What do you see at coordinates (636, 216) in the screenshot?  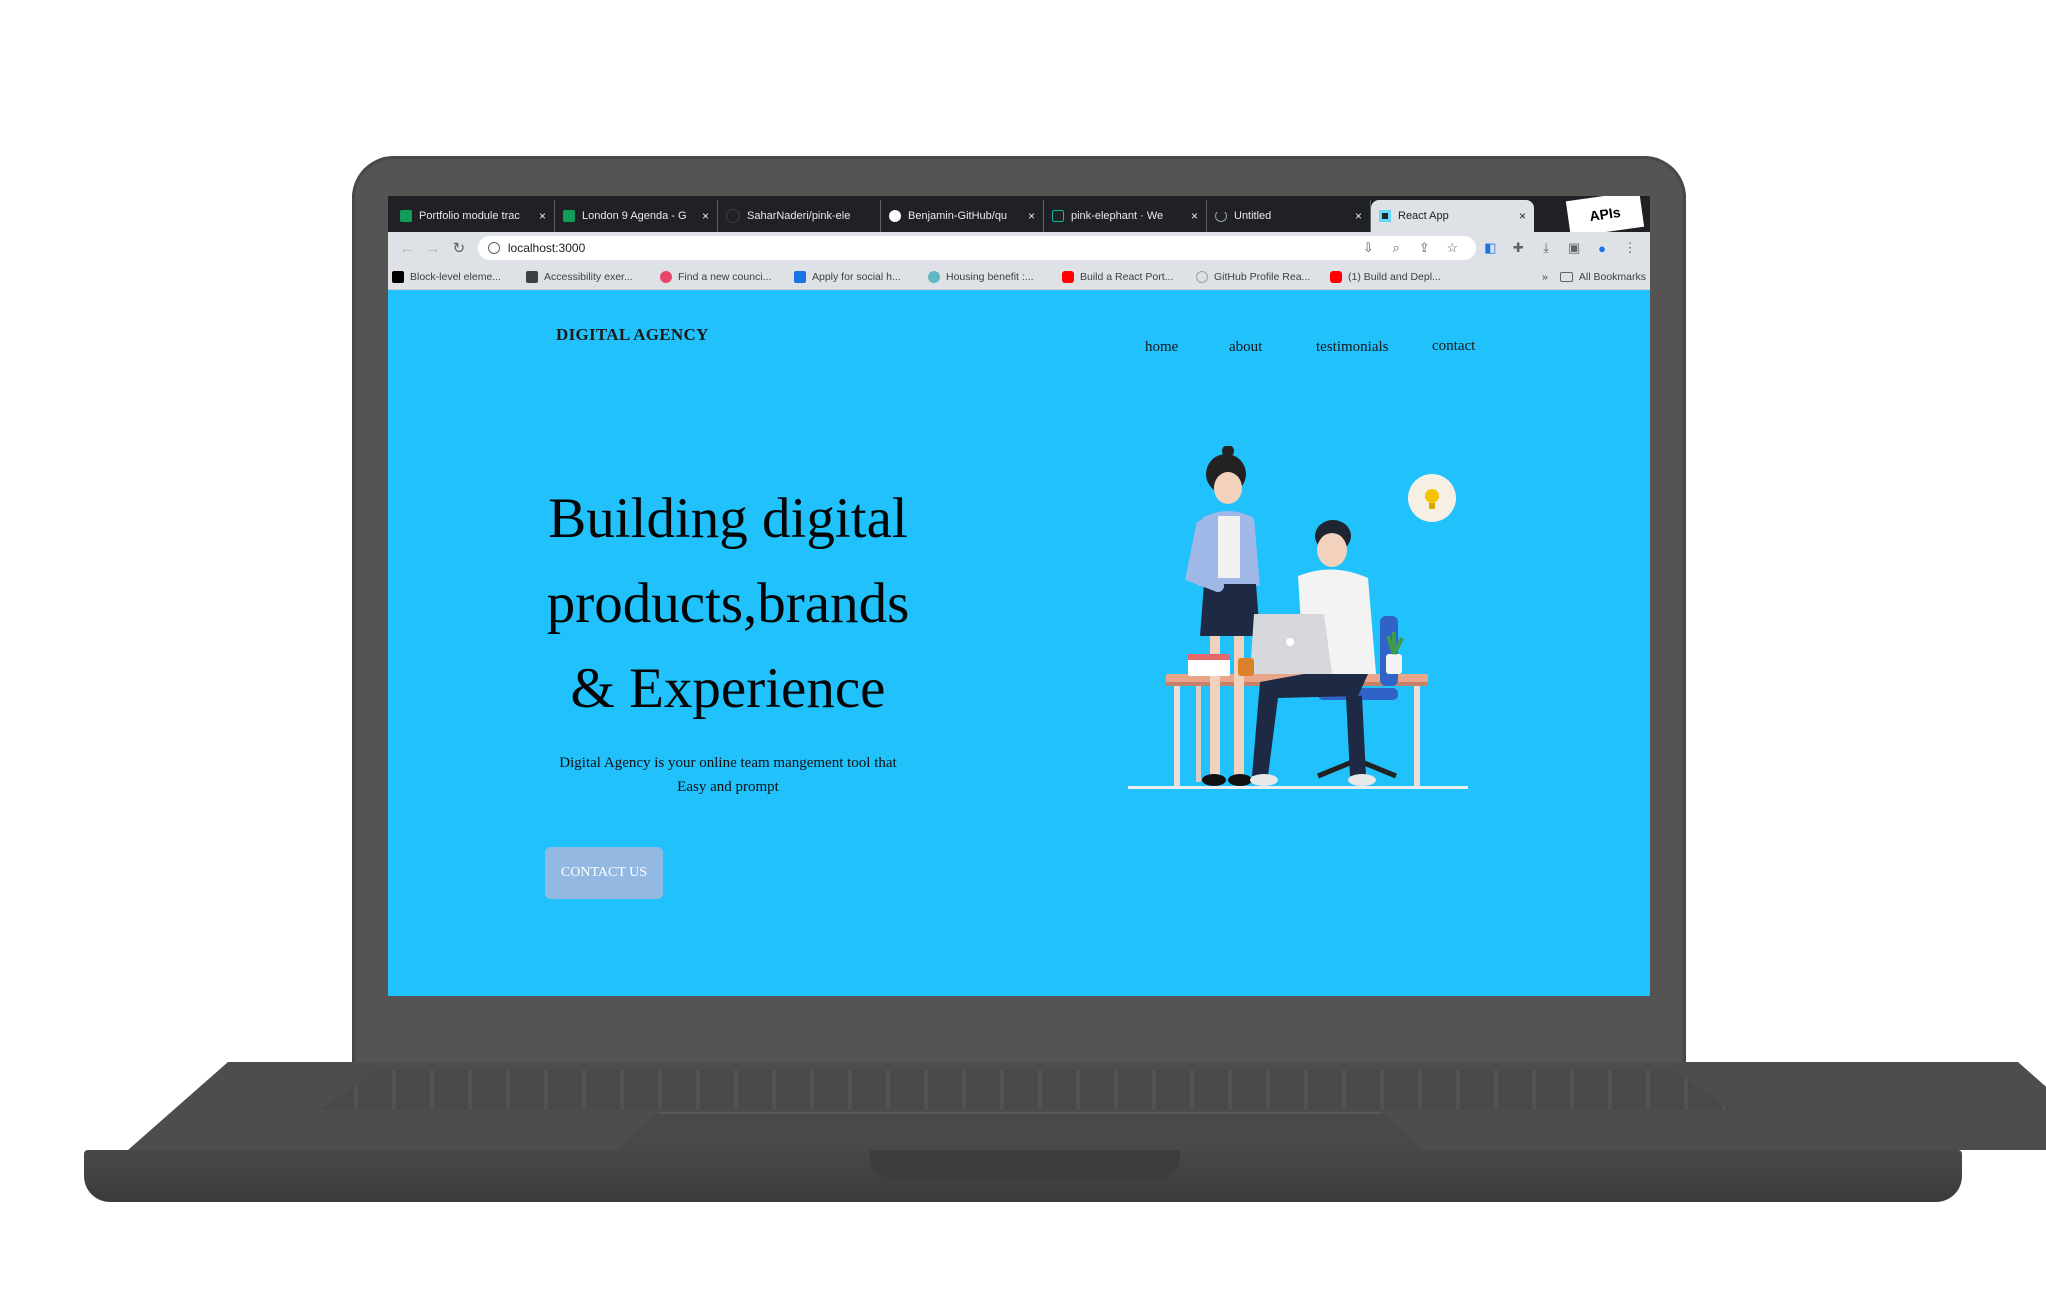 I see `browser-tab: London 9 Agenda - G ×` at bounding box center [636, 216].